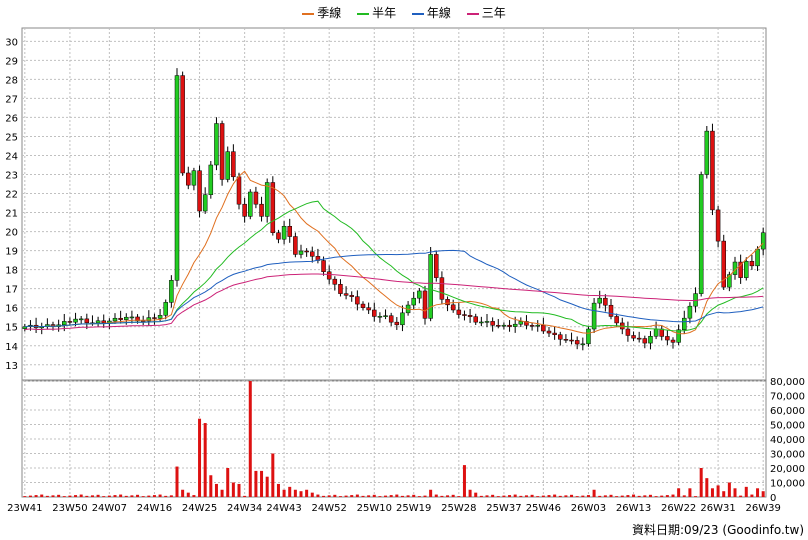 The width and height of the screenshot is (808, 540). I want to click on time-tick-label: 25W46, so click(543, 508).